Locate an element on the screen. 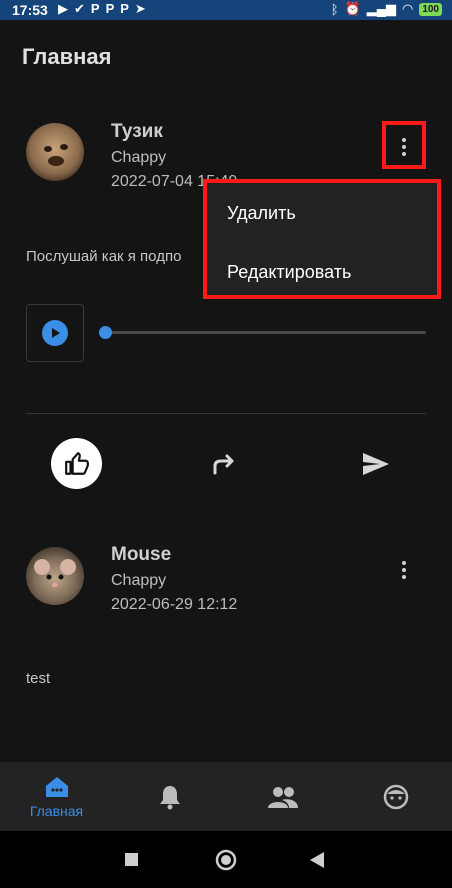  mouse-avatar-image is located at coordinates (55, 576).